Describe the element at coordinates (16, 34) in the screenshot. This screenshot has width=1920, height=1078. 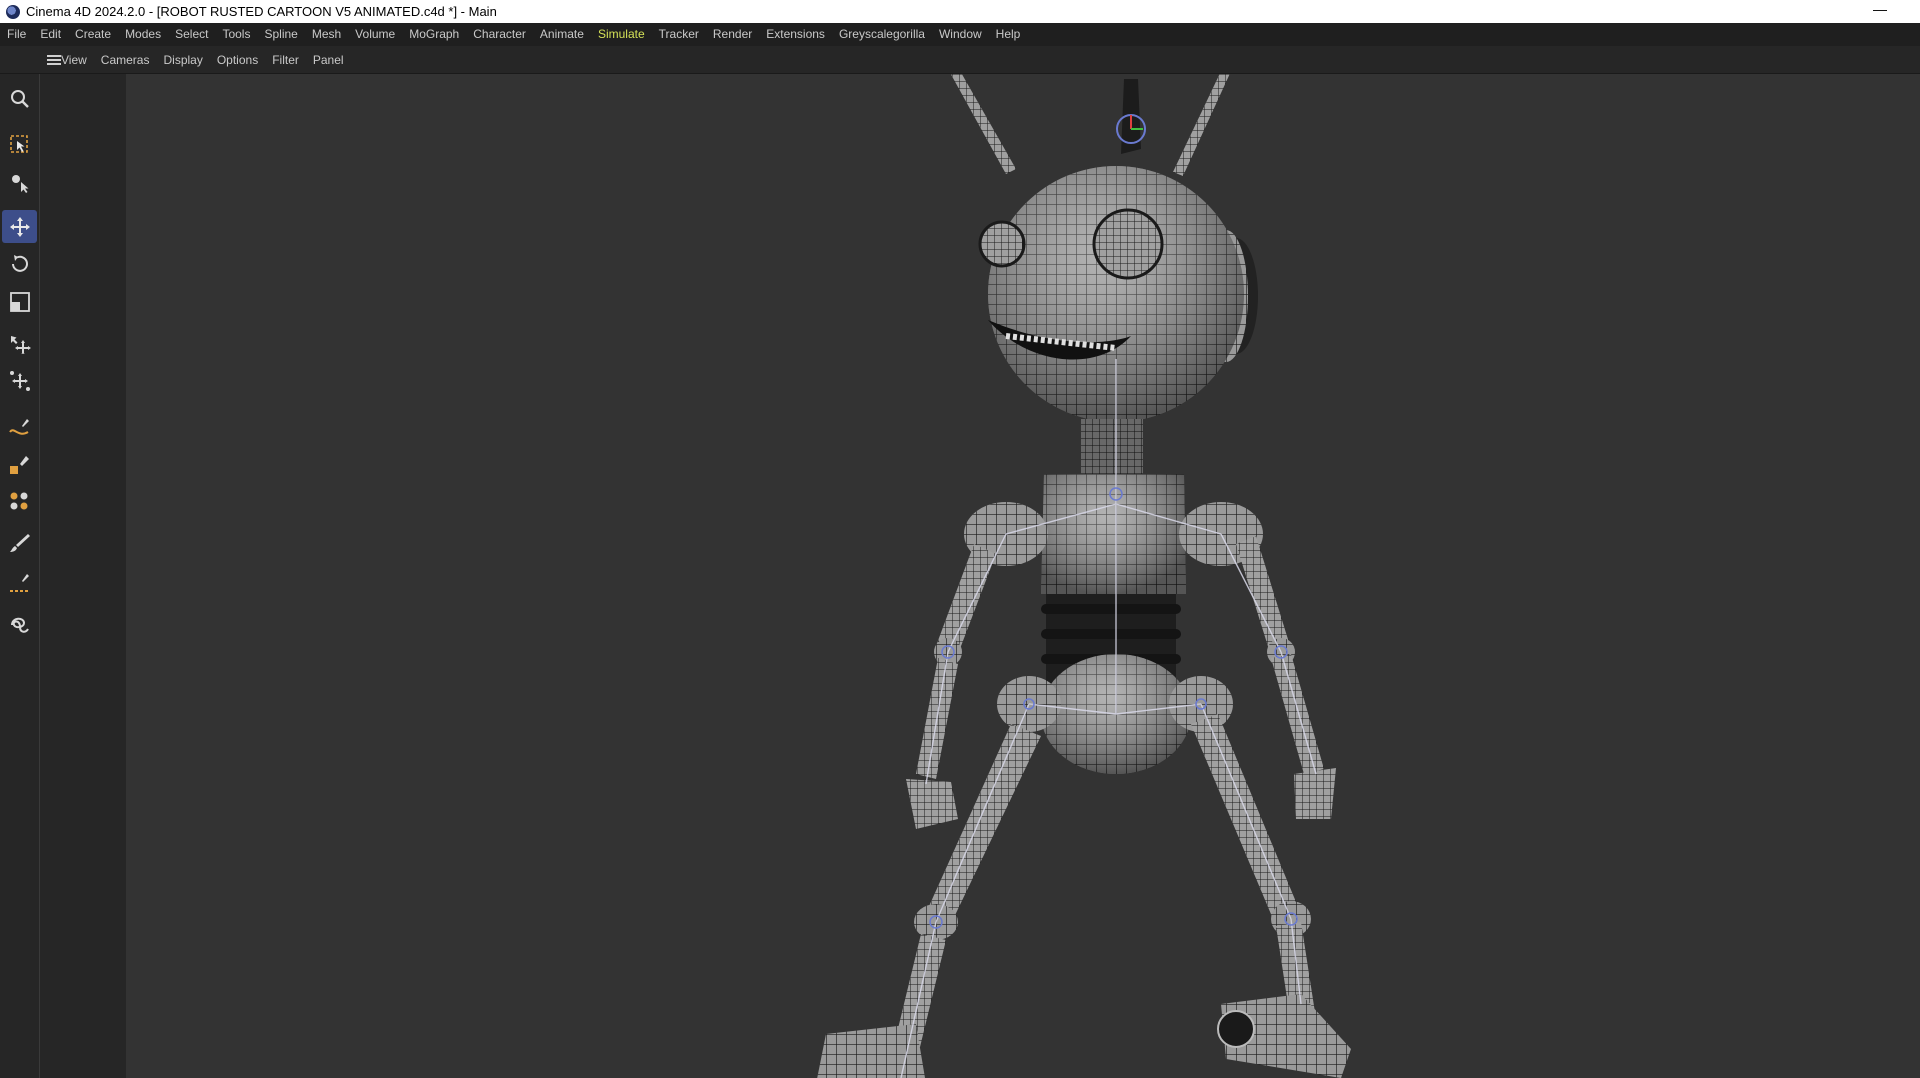
I see `menu-file: File` at that location.